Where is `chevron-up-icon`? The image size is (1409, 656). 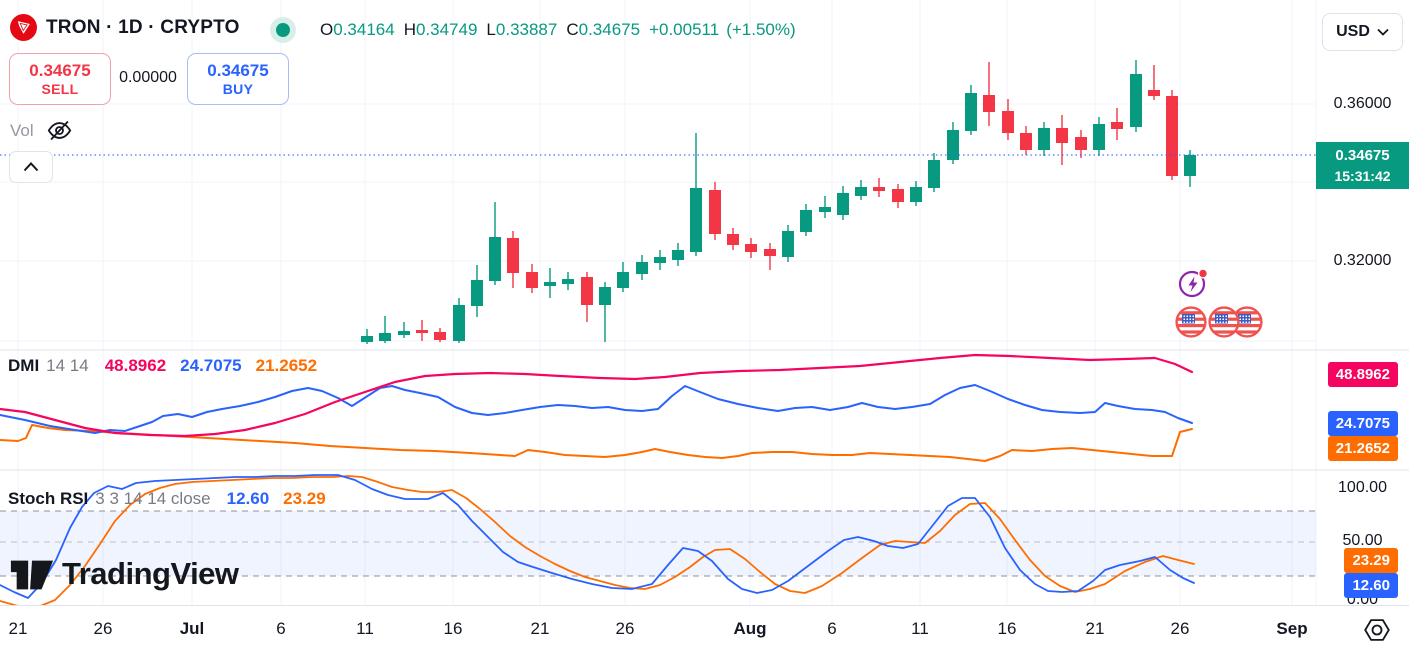
chevron-up-icon is located at coordinates (31, 167).